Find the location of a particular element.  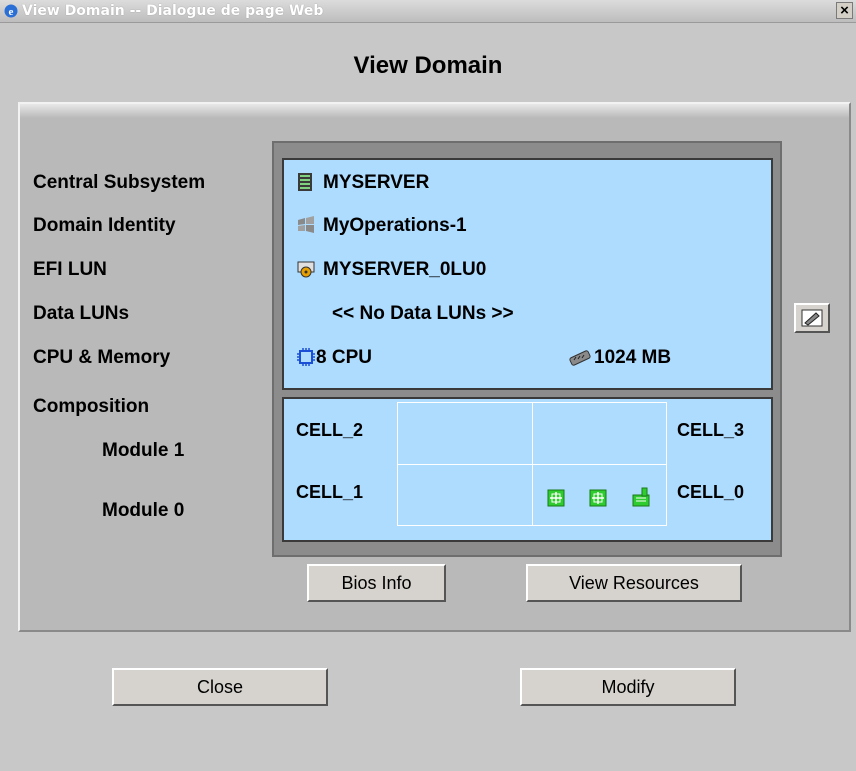

module0-label: Module 0 is located at coordinates (143, 510).